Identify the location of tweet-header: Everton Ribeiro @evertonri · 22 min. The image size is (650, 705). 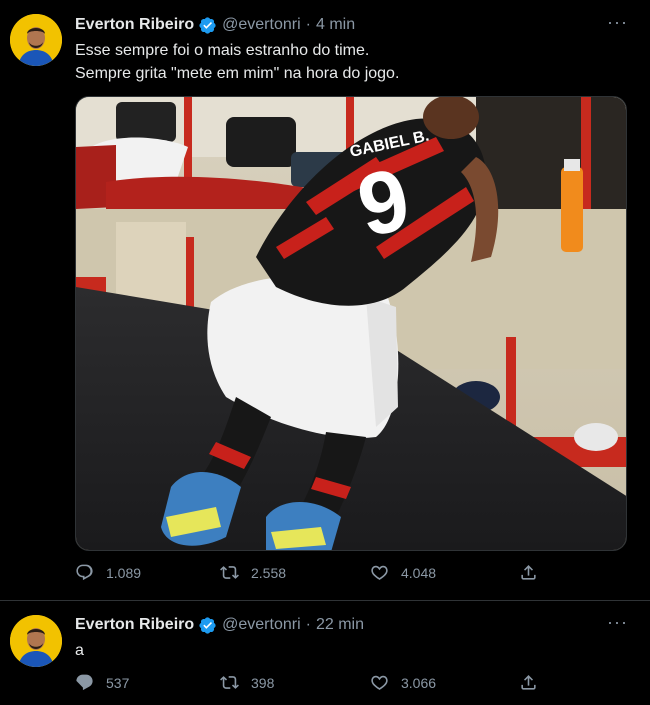
(219, 625).